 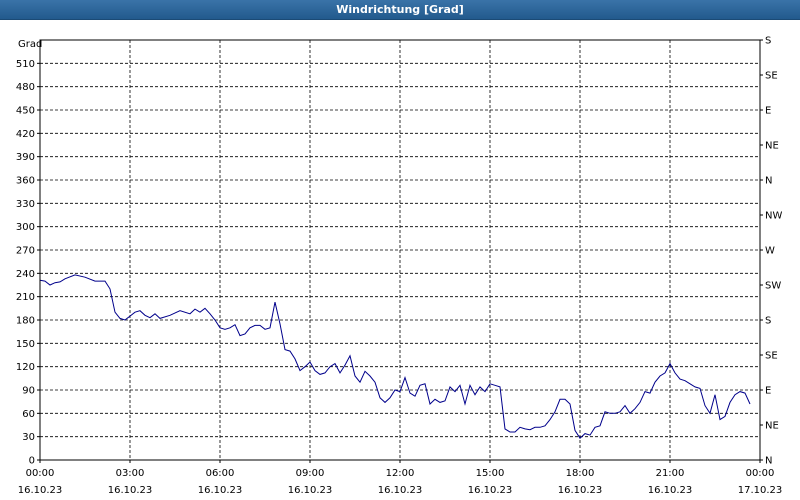 I want to click on y-tick-label: 30, so click(x=28, y=437).